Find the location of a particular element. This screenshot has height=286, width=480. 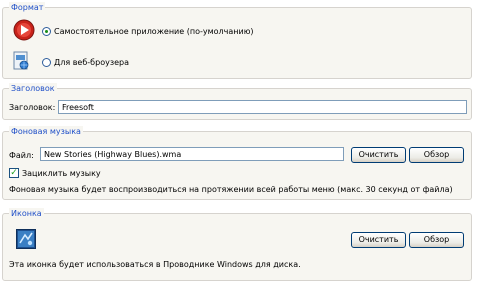

disk-icon-preview is located at coordinates (26, 239).